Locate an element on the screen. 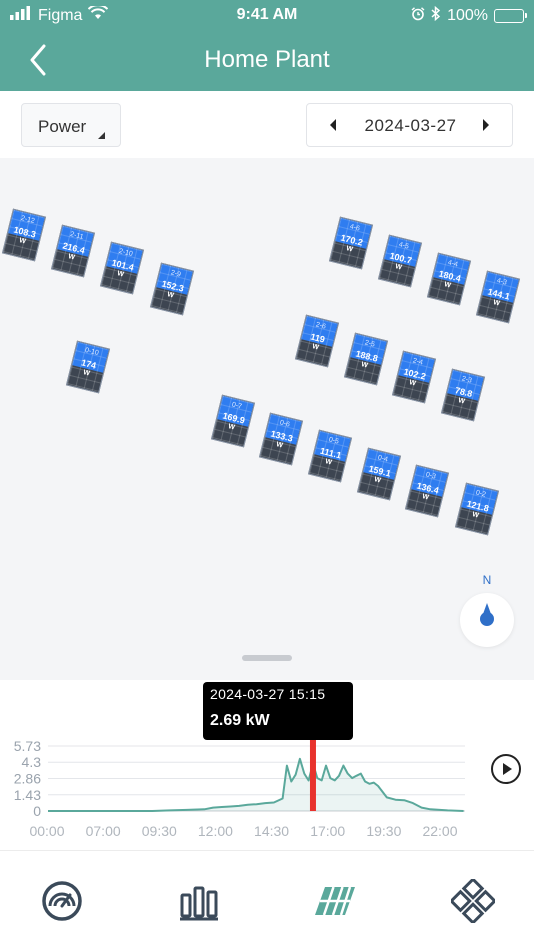 The image size is (534, 950). next-date-button is located at coordinates (486, 125).